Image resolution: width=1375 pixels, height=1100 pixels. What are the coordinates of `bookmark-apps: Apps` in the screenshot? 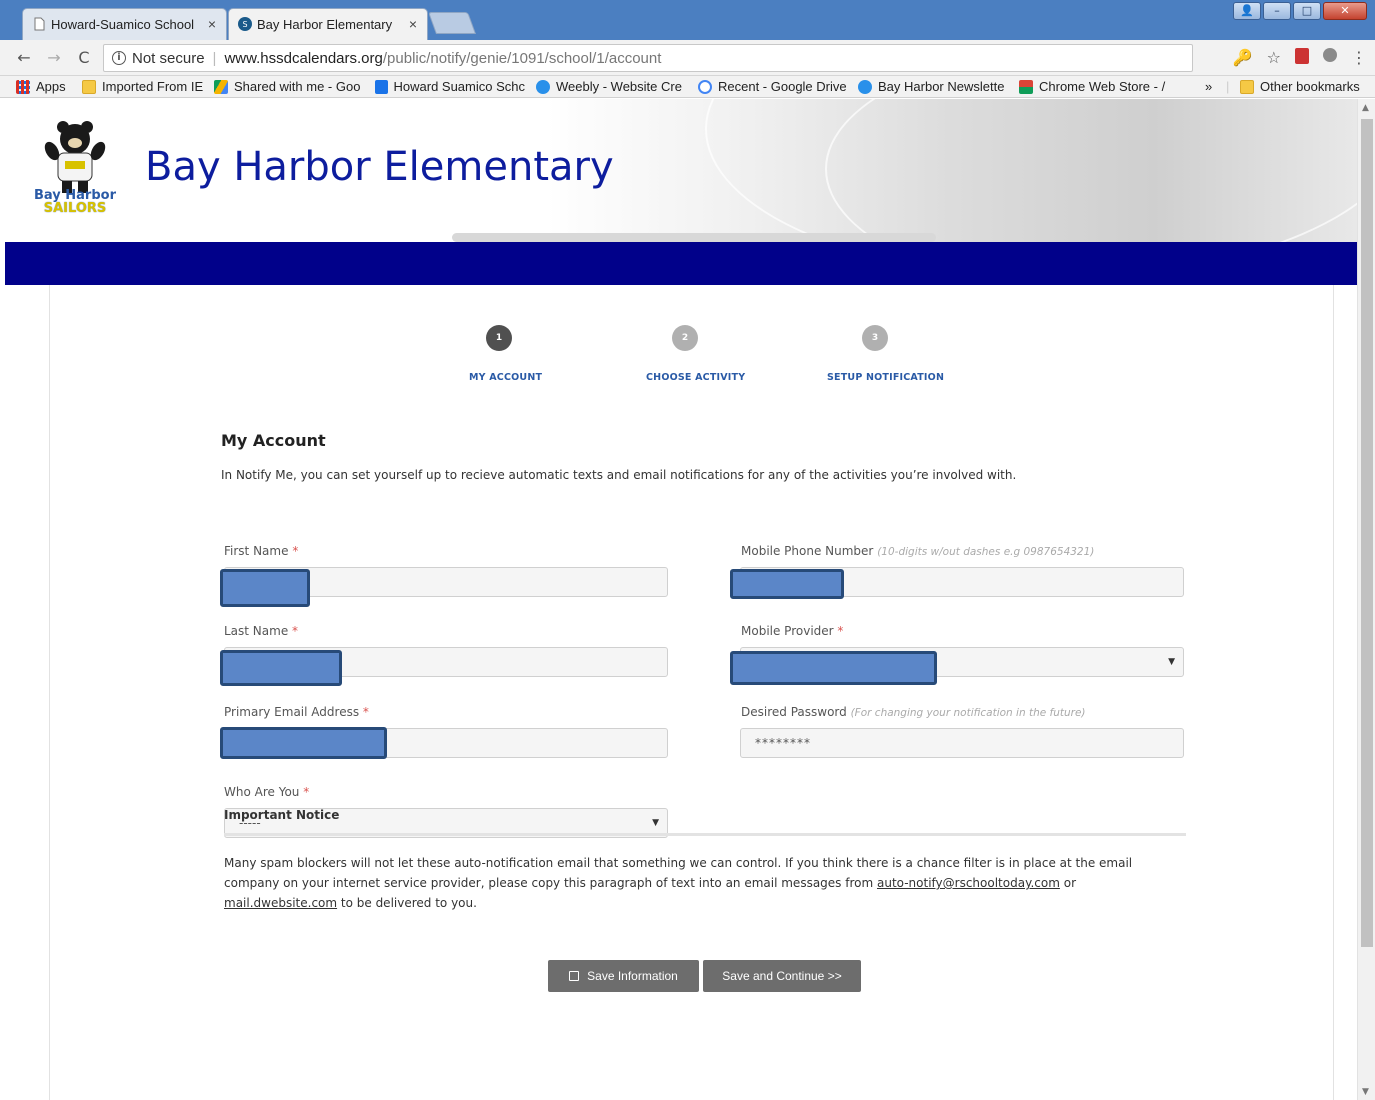 It's located at (46, 86).